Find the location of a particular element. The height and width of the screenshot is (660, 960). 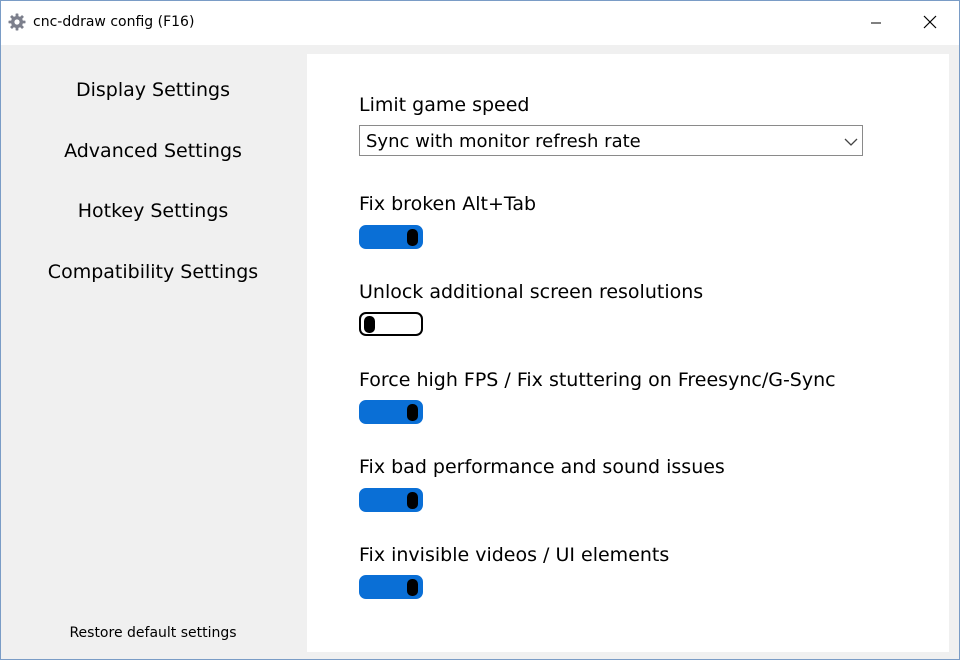

unlock-resolutions-label: Unlock additional screen resolutions is located at coordinates (531, 292).